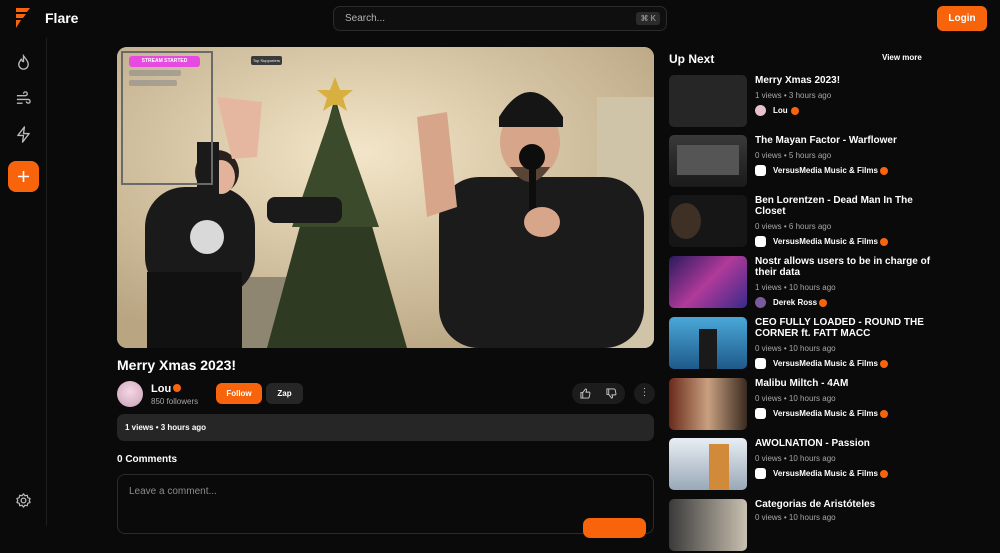 This screenshot has width=1000, height=553. What do you see at coordinates (962, 18) in the screenshot?
I see `login-button: Login` at bounding box center [962, 18].